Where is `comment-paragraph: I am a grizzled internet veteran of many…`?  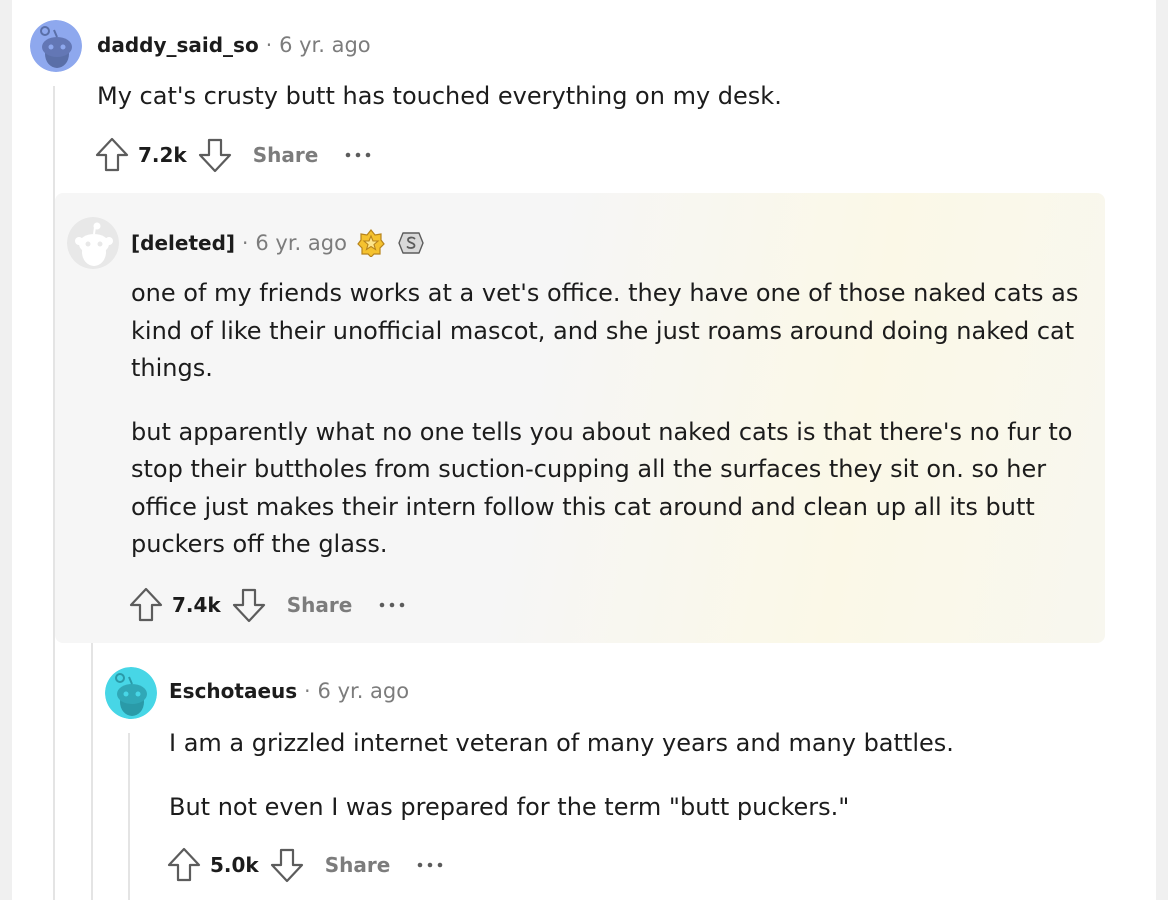
comment-paragraph: I am a grizzled internet veteran of many… is located at coordinates (561, 743).